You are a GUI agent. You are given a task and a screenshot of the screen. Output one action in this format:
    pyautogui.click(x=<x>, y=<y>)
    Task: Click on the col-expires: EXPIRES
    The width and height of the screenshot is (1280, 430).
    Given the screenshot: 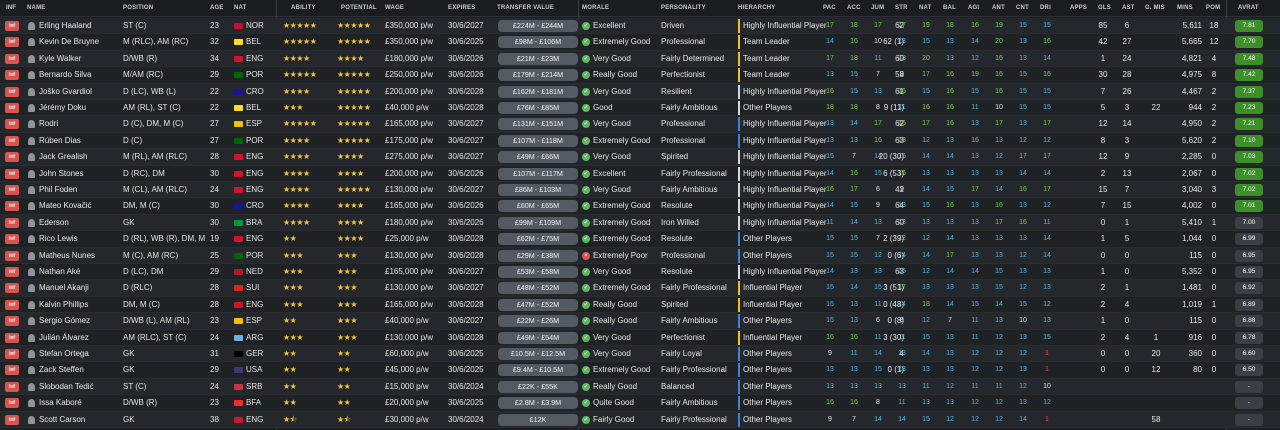 What is the action you would take?
    pyautogui.click(x=461, y=8)
    